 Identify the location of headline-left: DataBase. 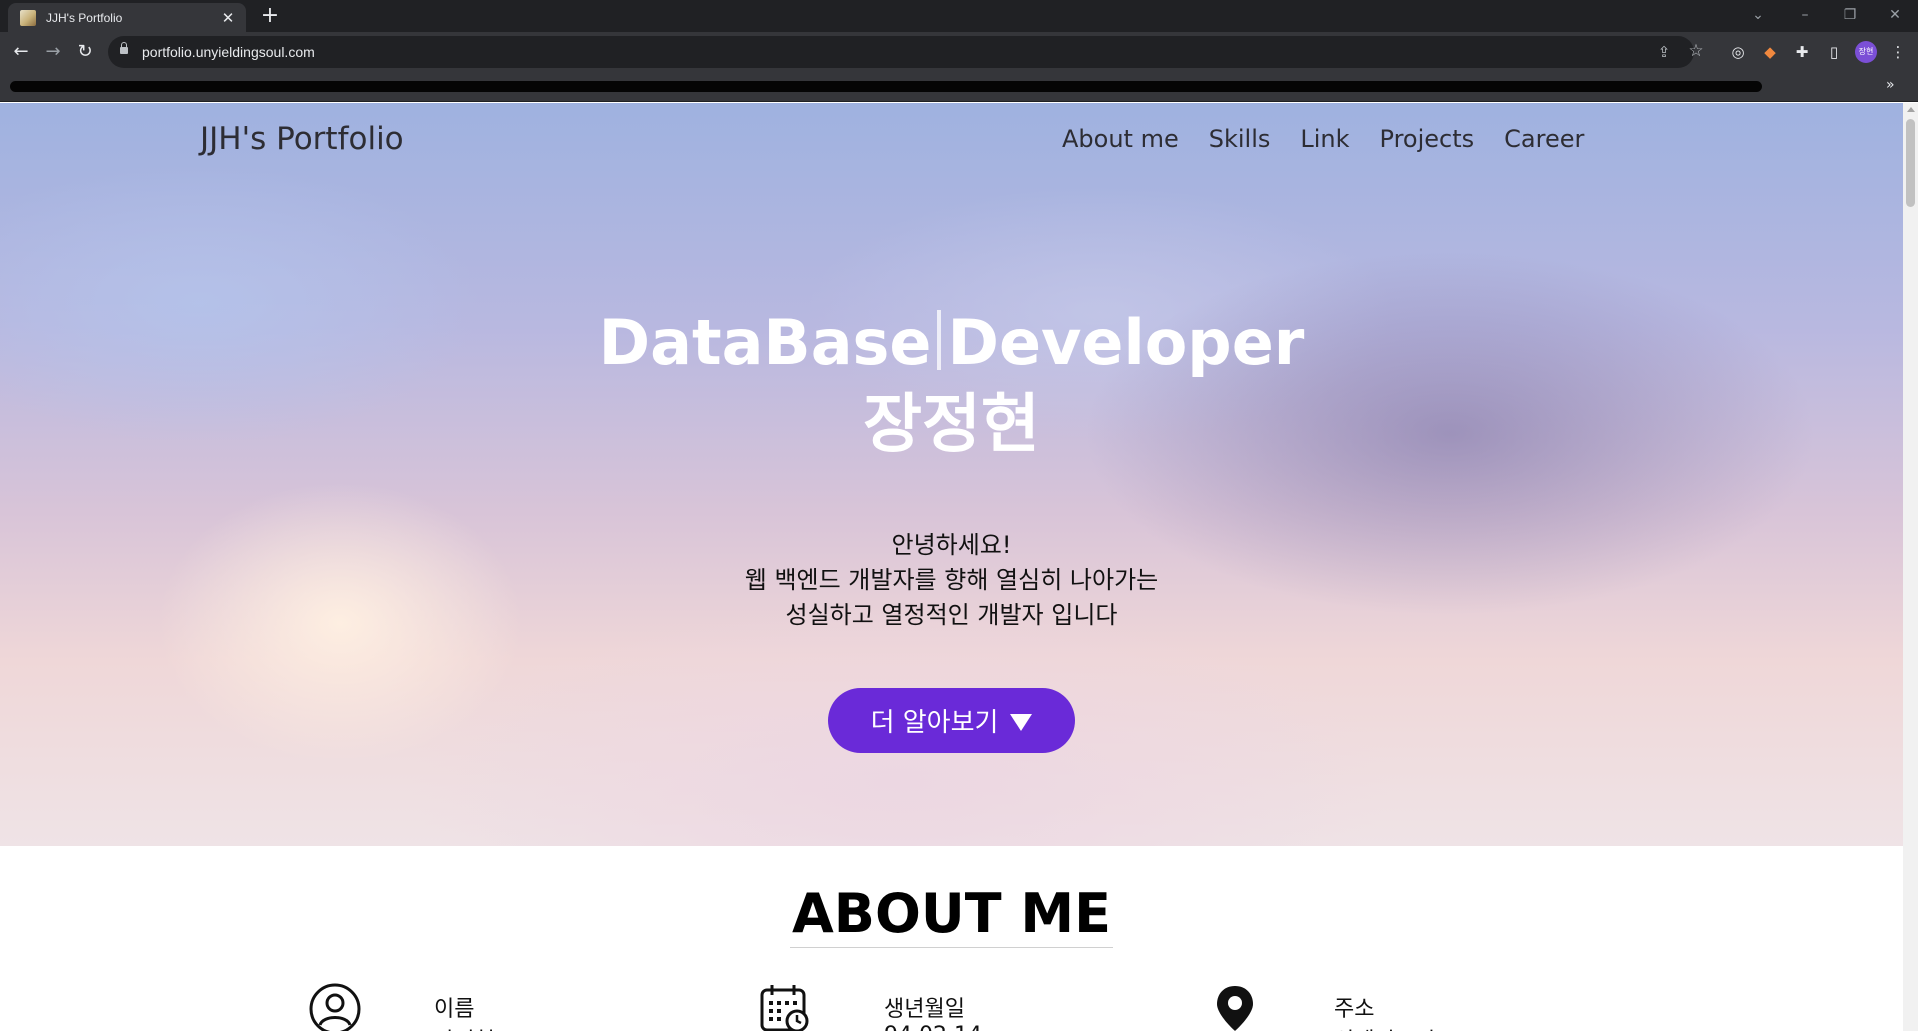
(765, 342).